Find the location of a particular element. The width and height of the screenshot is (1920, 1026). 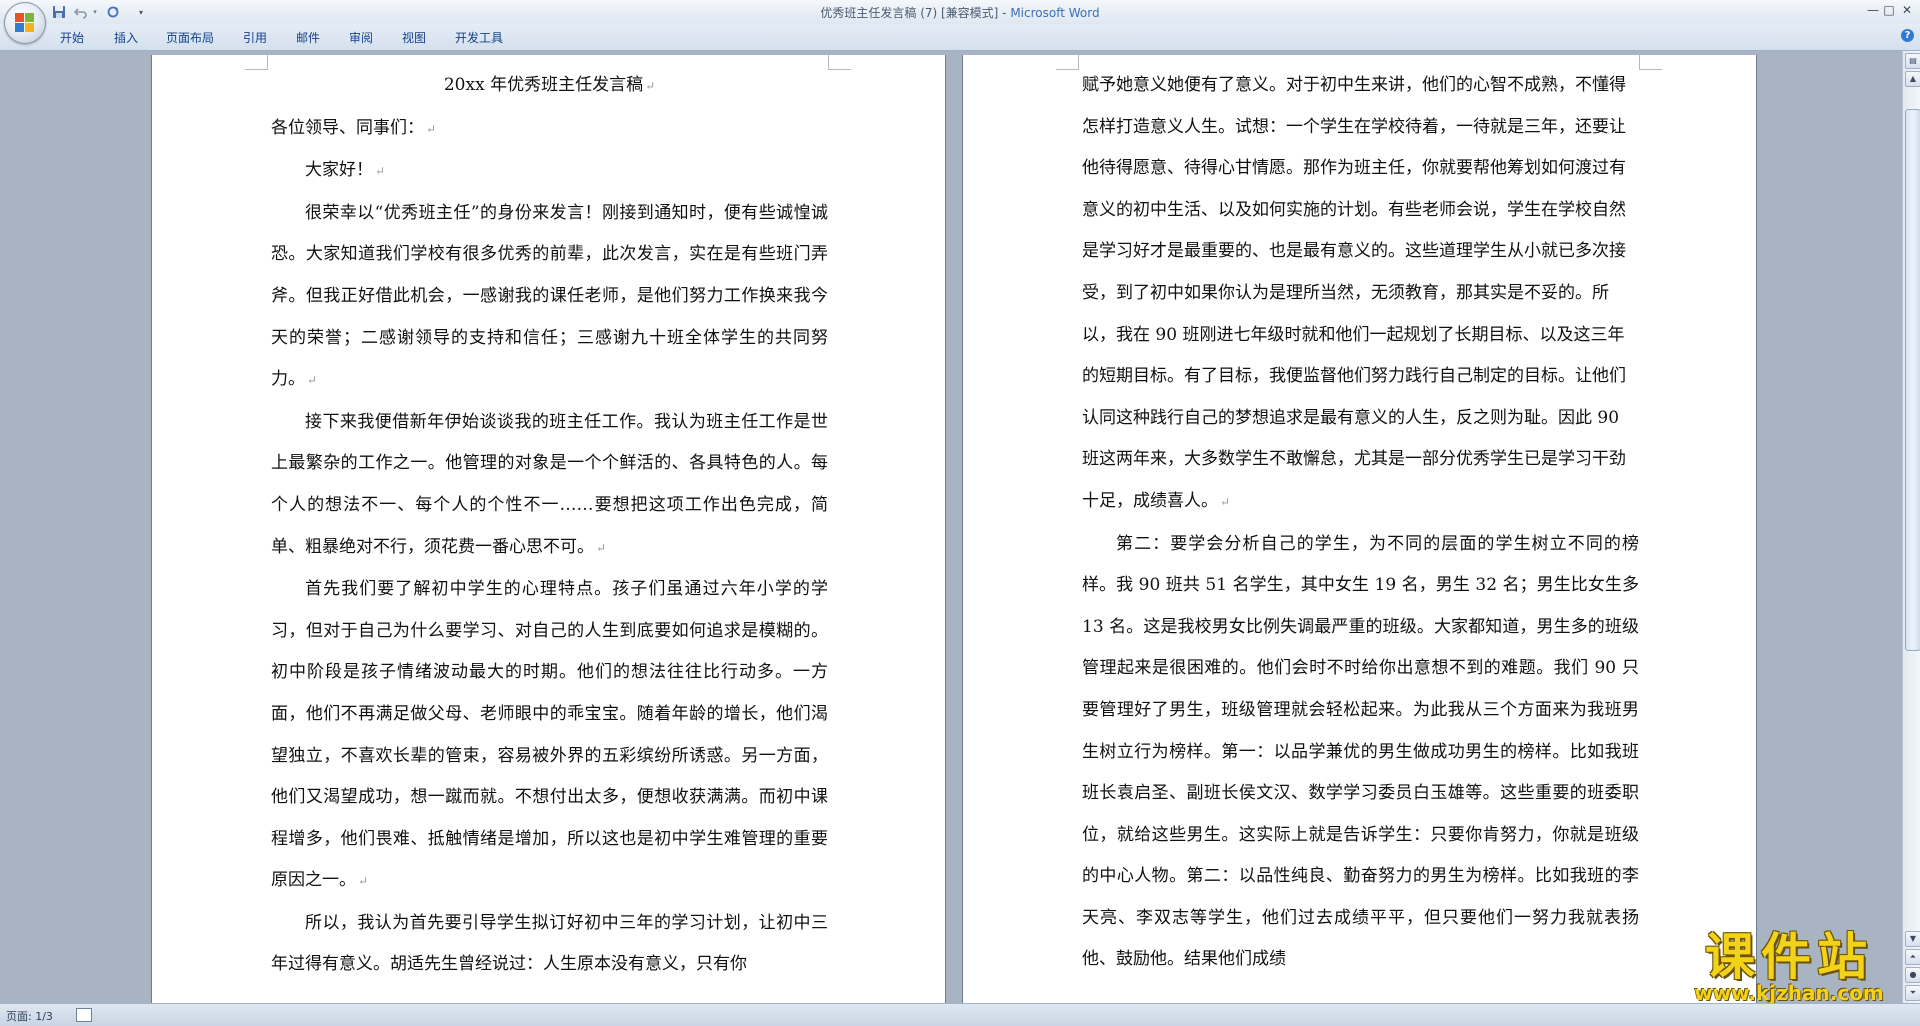

tab-review: 审阅 is located at coordinates (361, 37).